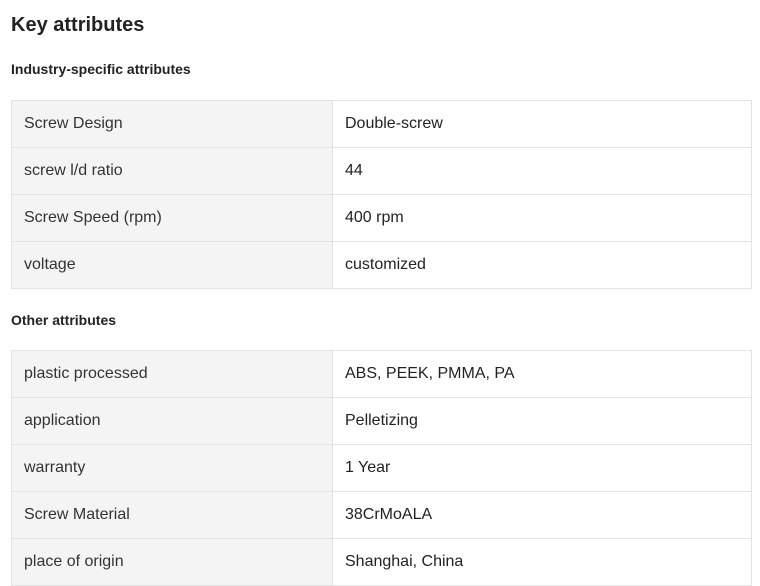  What do you see at coordinates (78, 25) in the screenshot?
I see `page-title: Key attributes` at bounding box center [78, 25].